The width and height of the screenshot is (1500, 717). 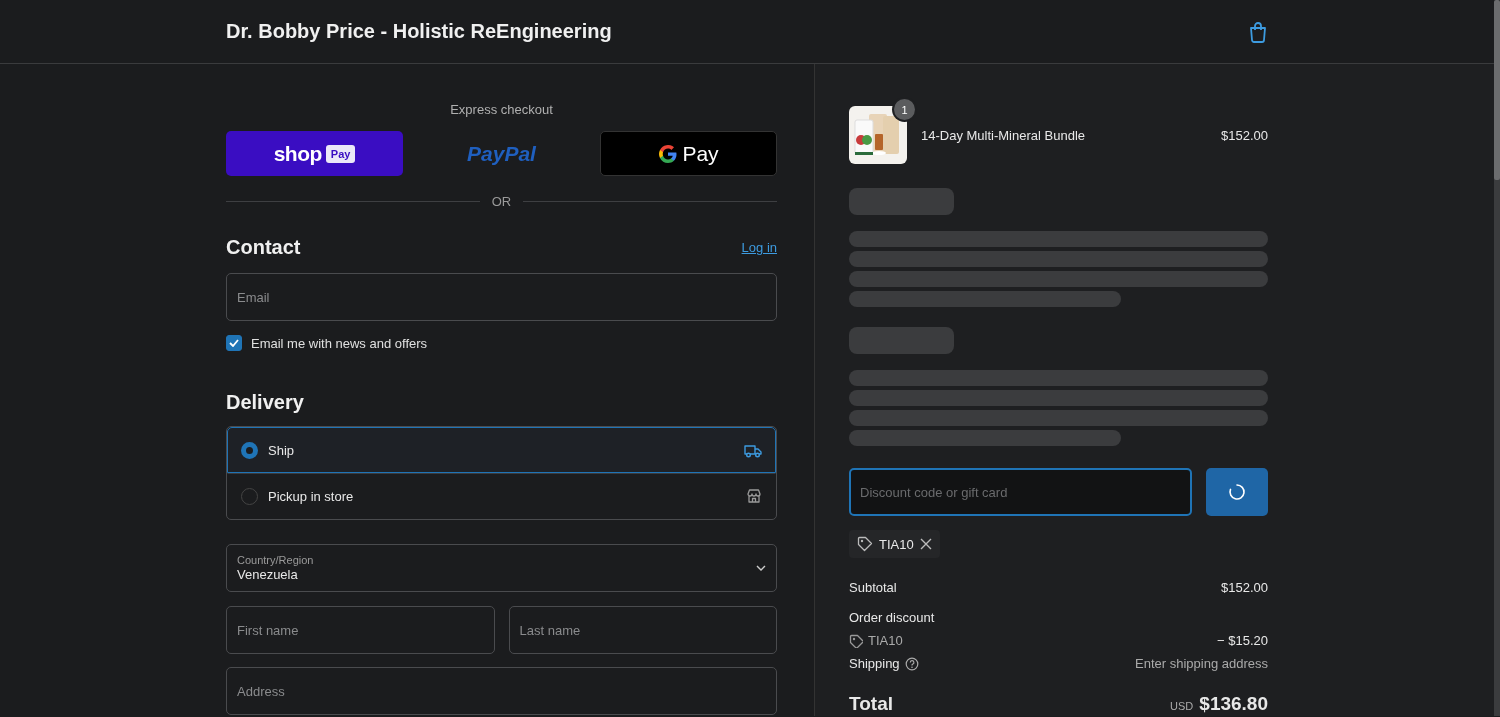 I want to click on spinner-icon, so click(x=1237, y=492).